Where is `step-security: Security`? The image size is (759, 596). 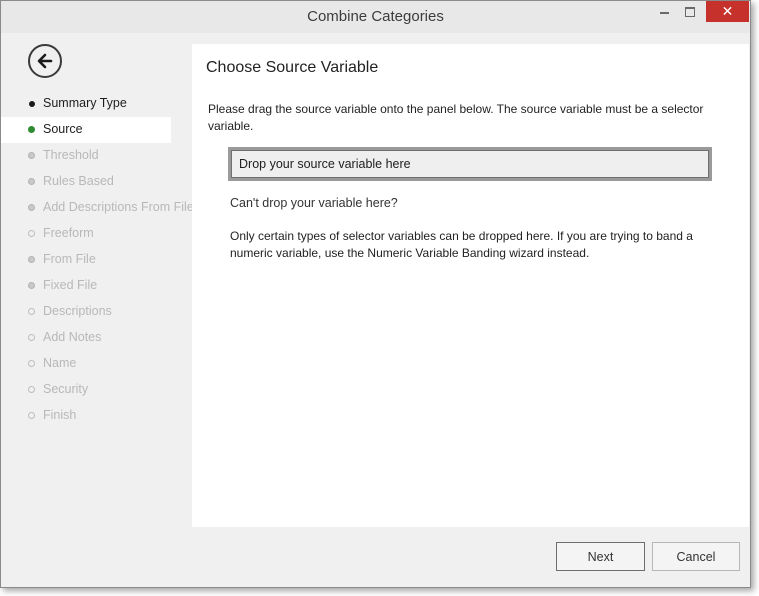 step-security: Security is located at coordinates (96, 390).